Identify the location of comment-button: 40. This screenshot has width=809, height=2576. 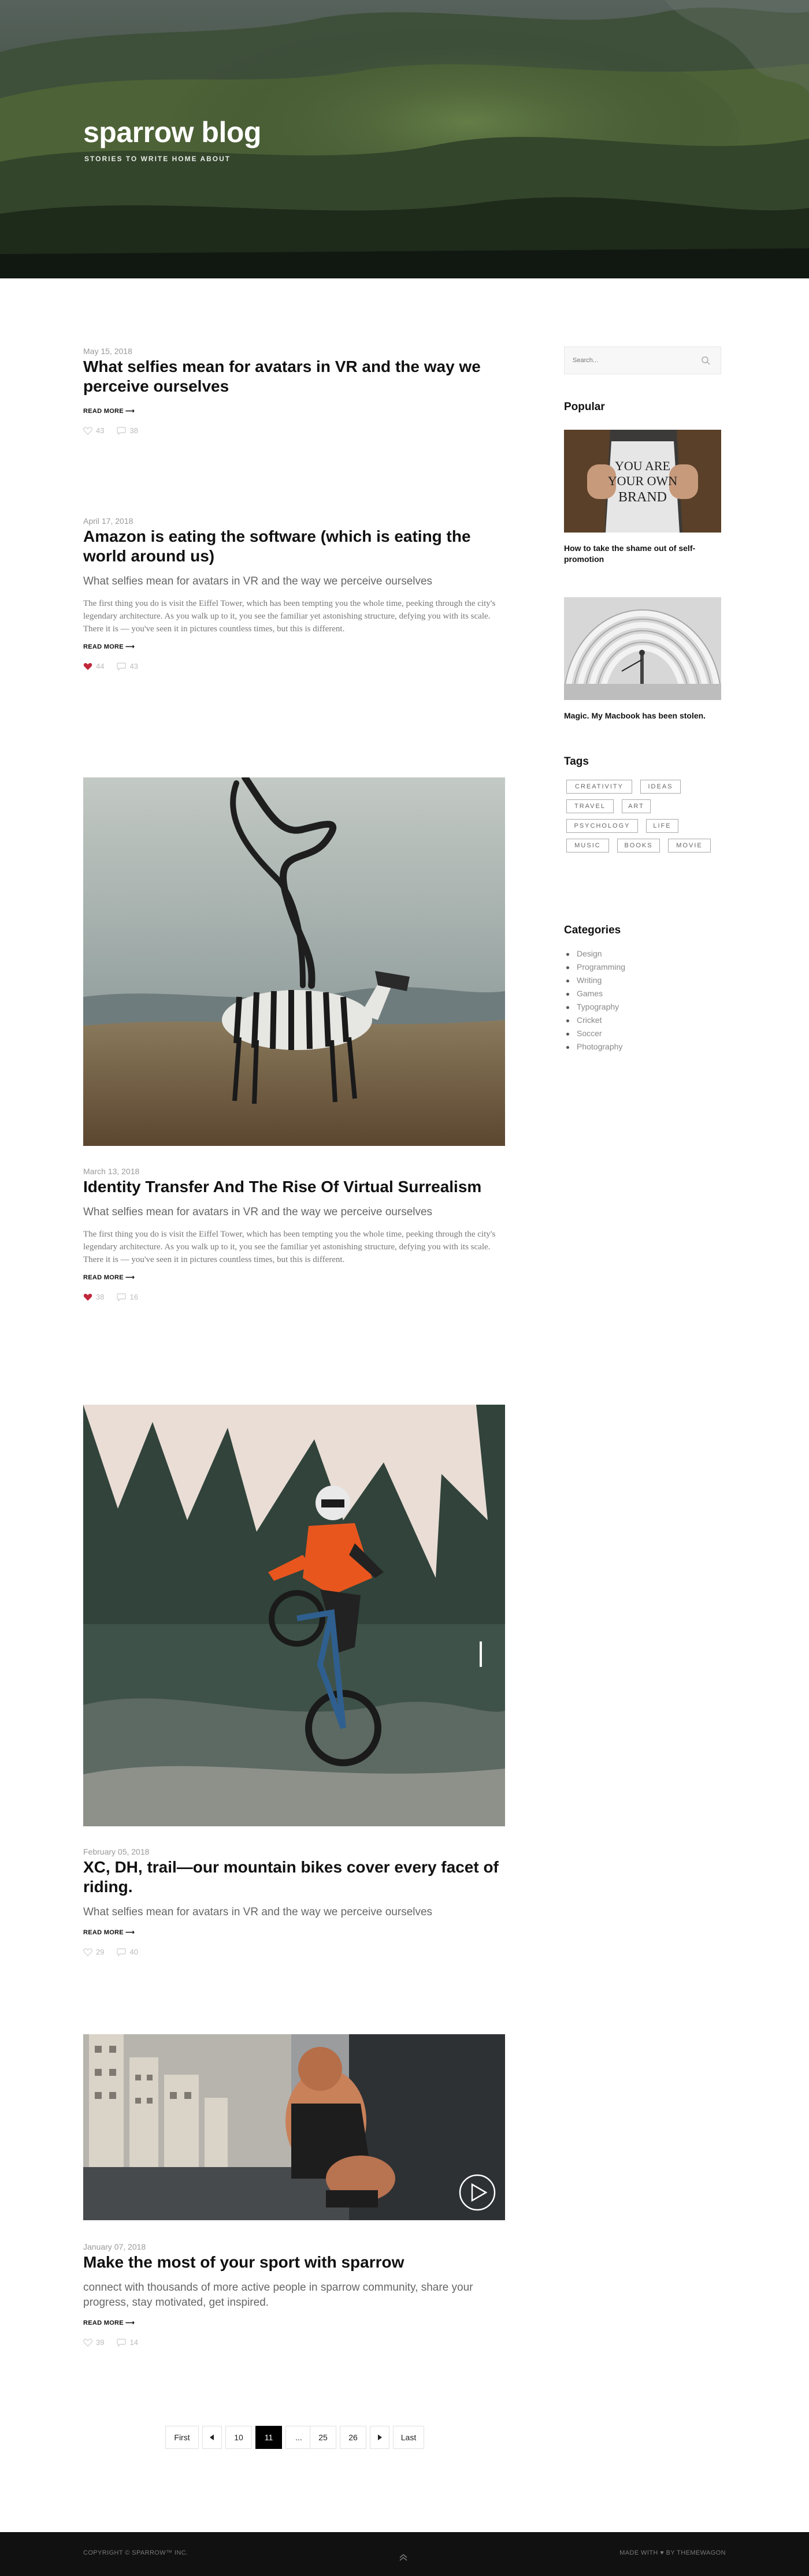
(127, 1952).